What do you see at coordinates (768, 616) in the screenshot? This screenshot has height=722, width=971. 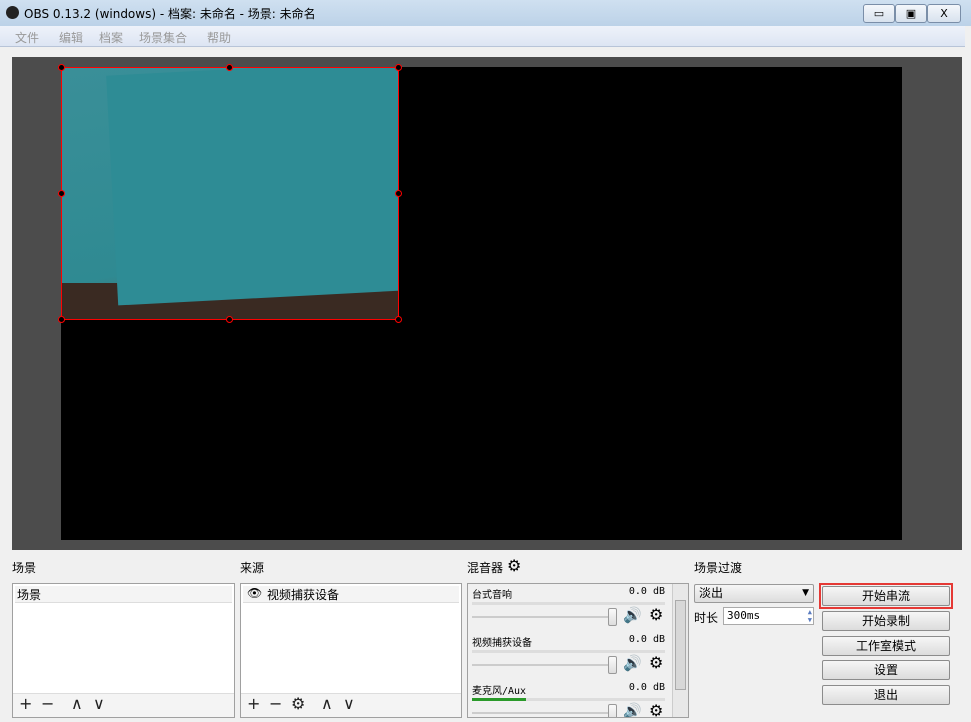 I see `duration-spinbox: 300ms ▲ ▼` at bounding box center [768, 616].